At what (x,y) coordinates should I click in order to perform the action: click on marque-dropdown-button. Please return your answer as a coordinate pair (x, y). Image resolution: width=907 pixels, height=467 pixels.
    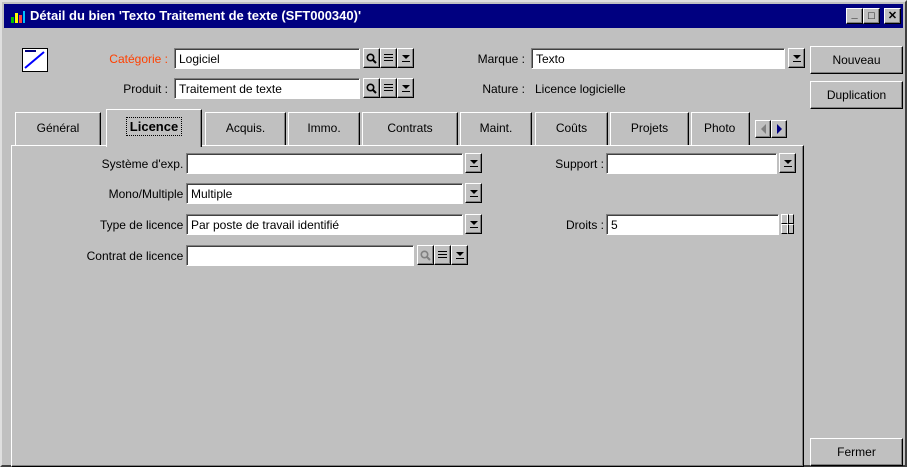
    Looking at the image, I should click on (796, 58).